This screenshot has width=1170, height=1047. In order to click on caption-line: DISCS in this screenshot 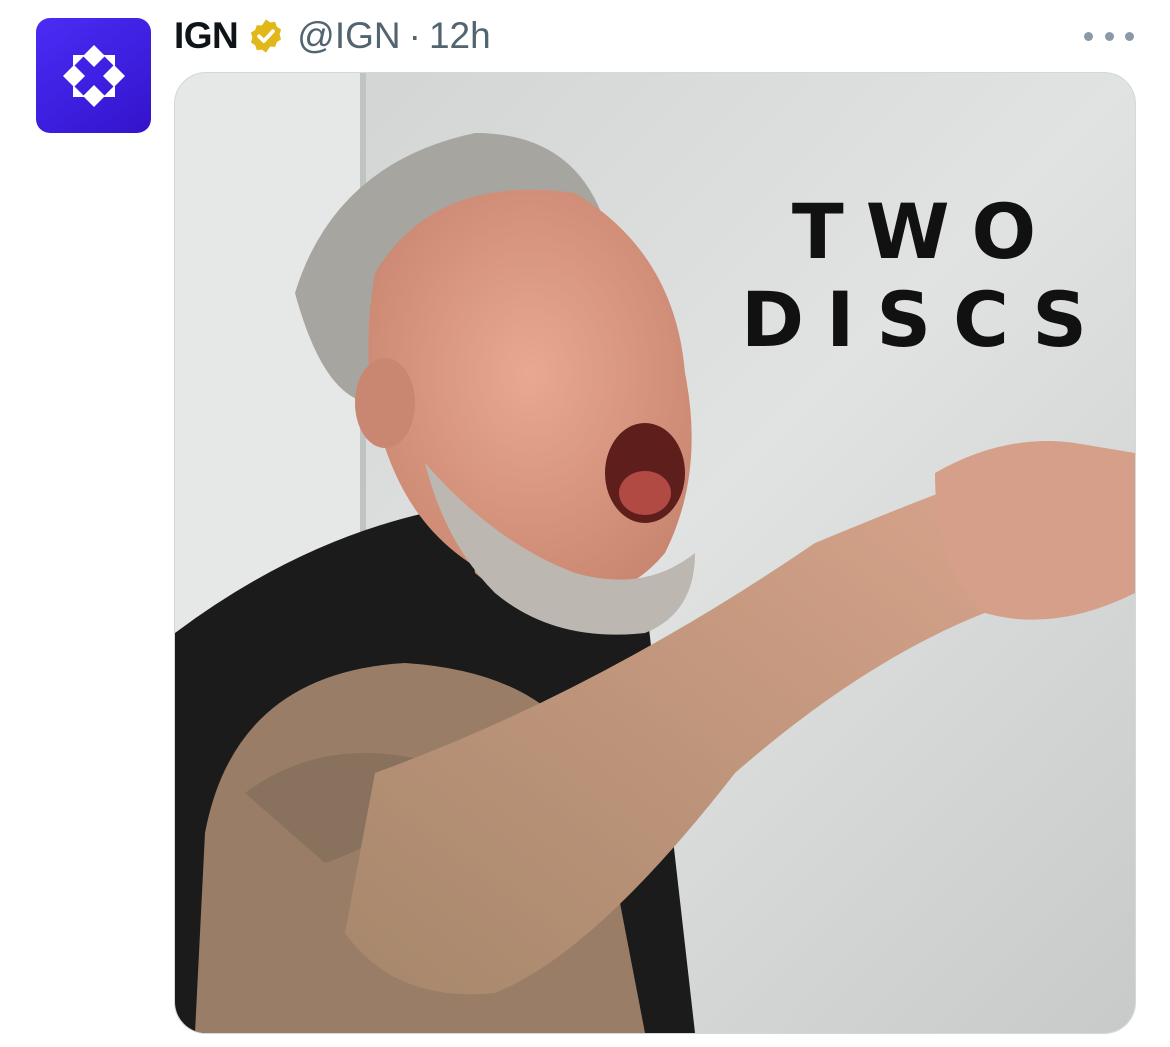, I will do `click(925, 319)`.